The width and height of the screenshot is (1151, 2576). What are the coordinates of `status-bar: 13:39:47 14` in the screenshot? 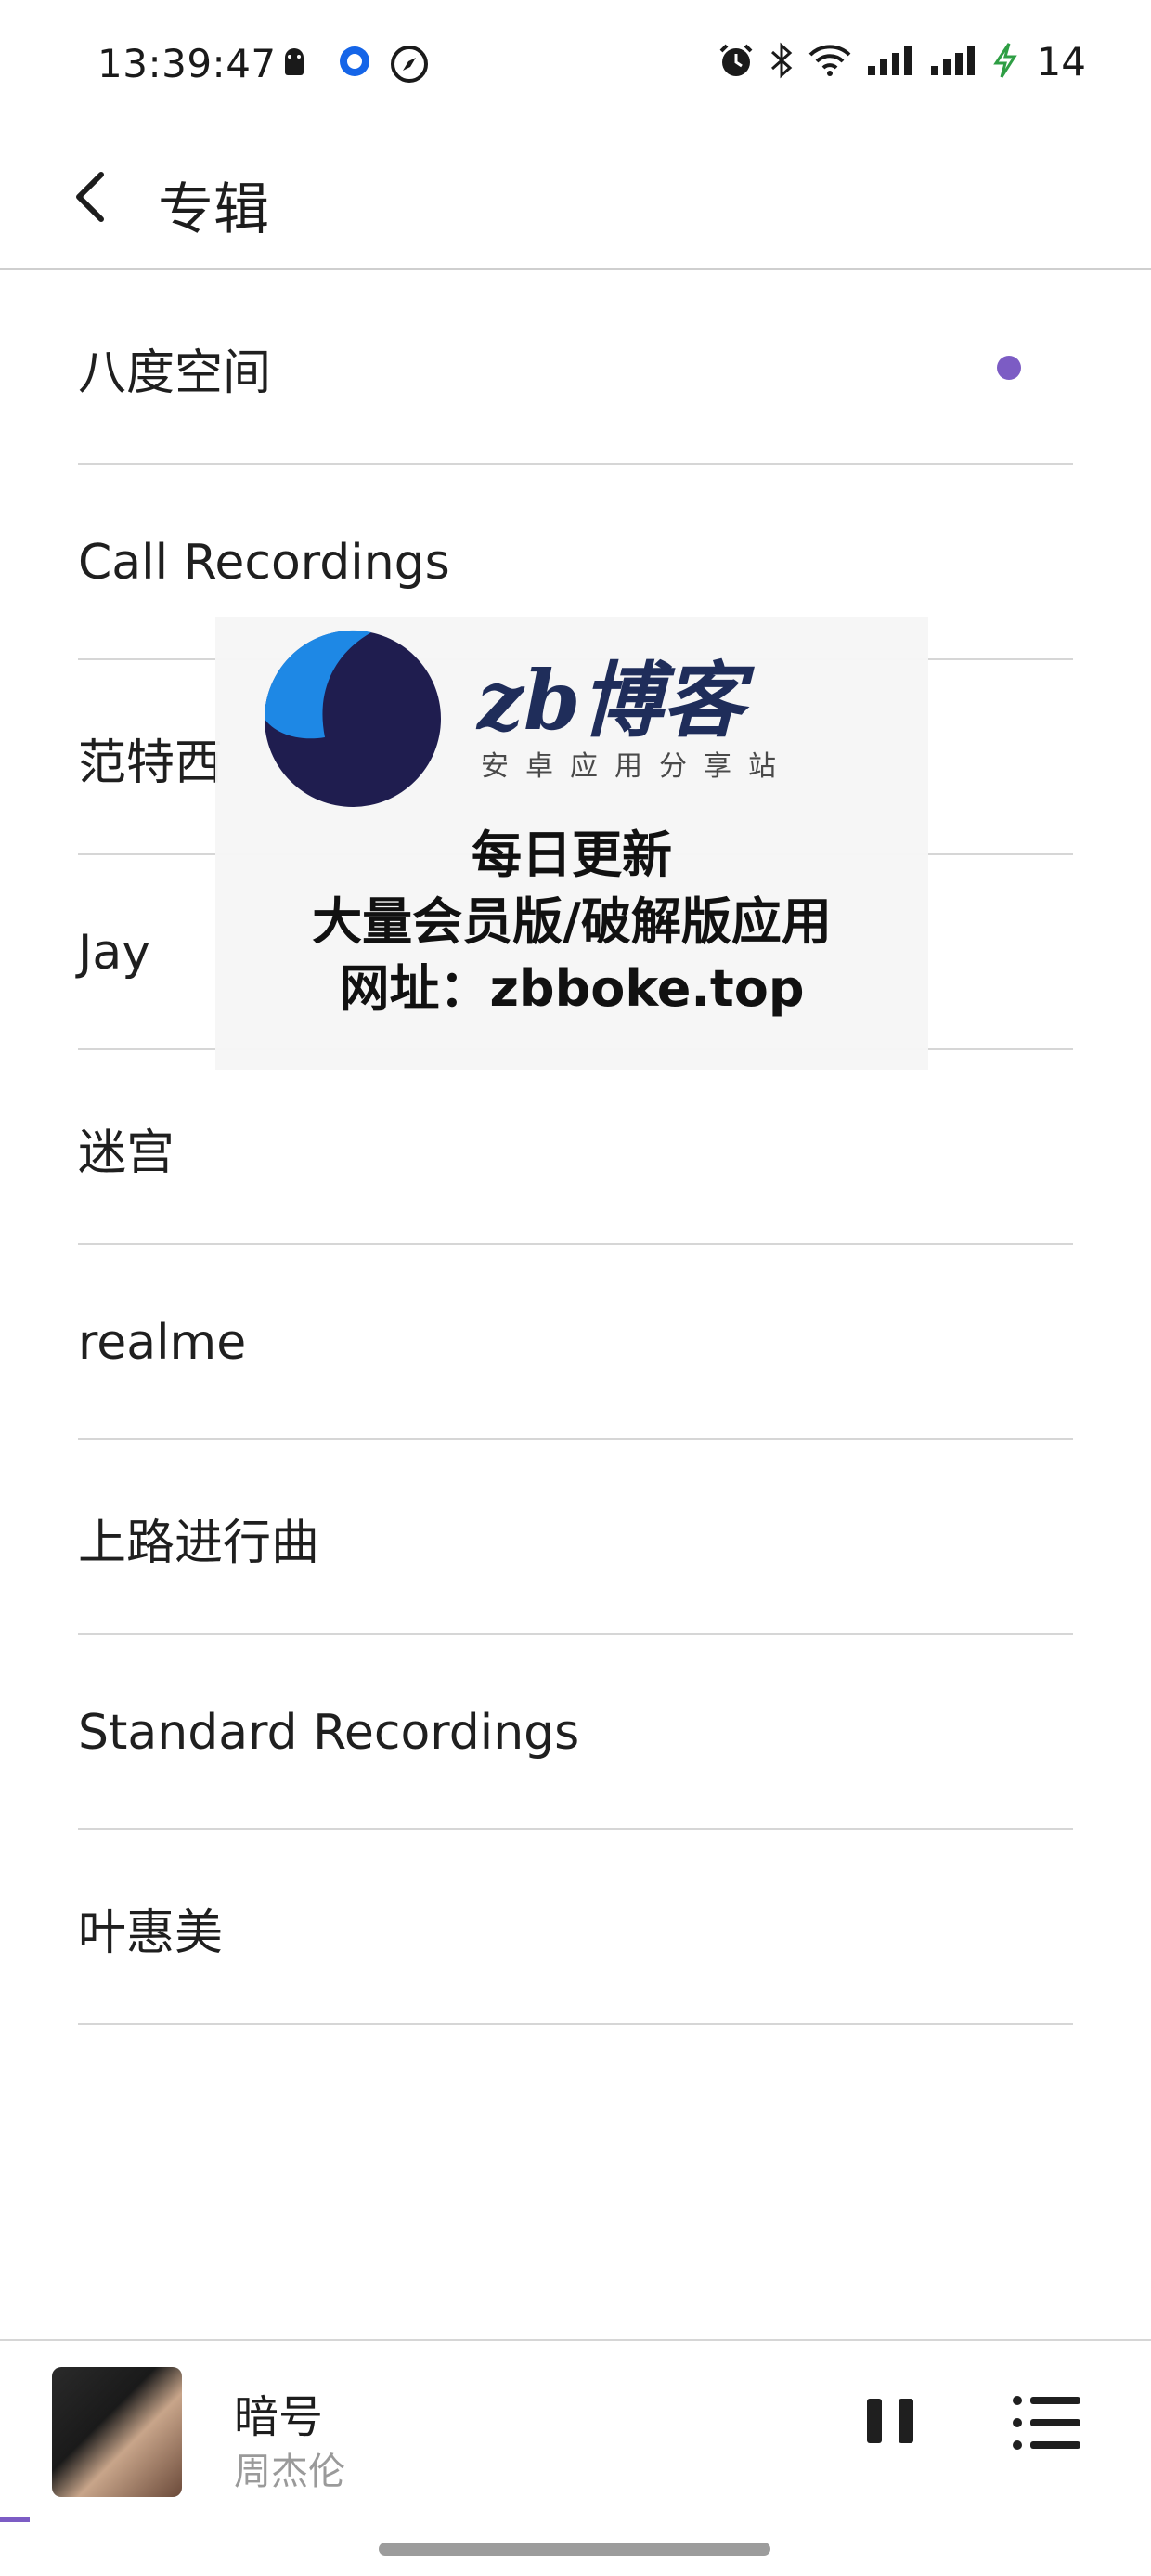 It's located at (575, 67).